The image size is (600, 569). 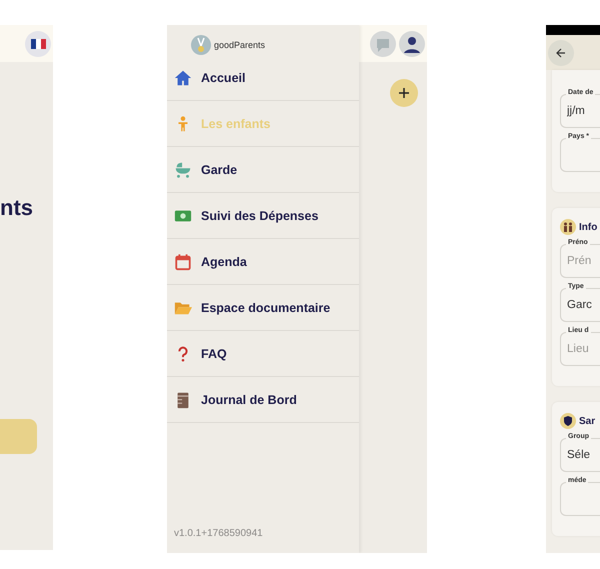 What do you see at coordinates (412, 43) in the screenshot?
I see `avatar-icon` at bounding box center [412, 43].